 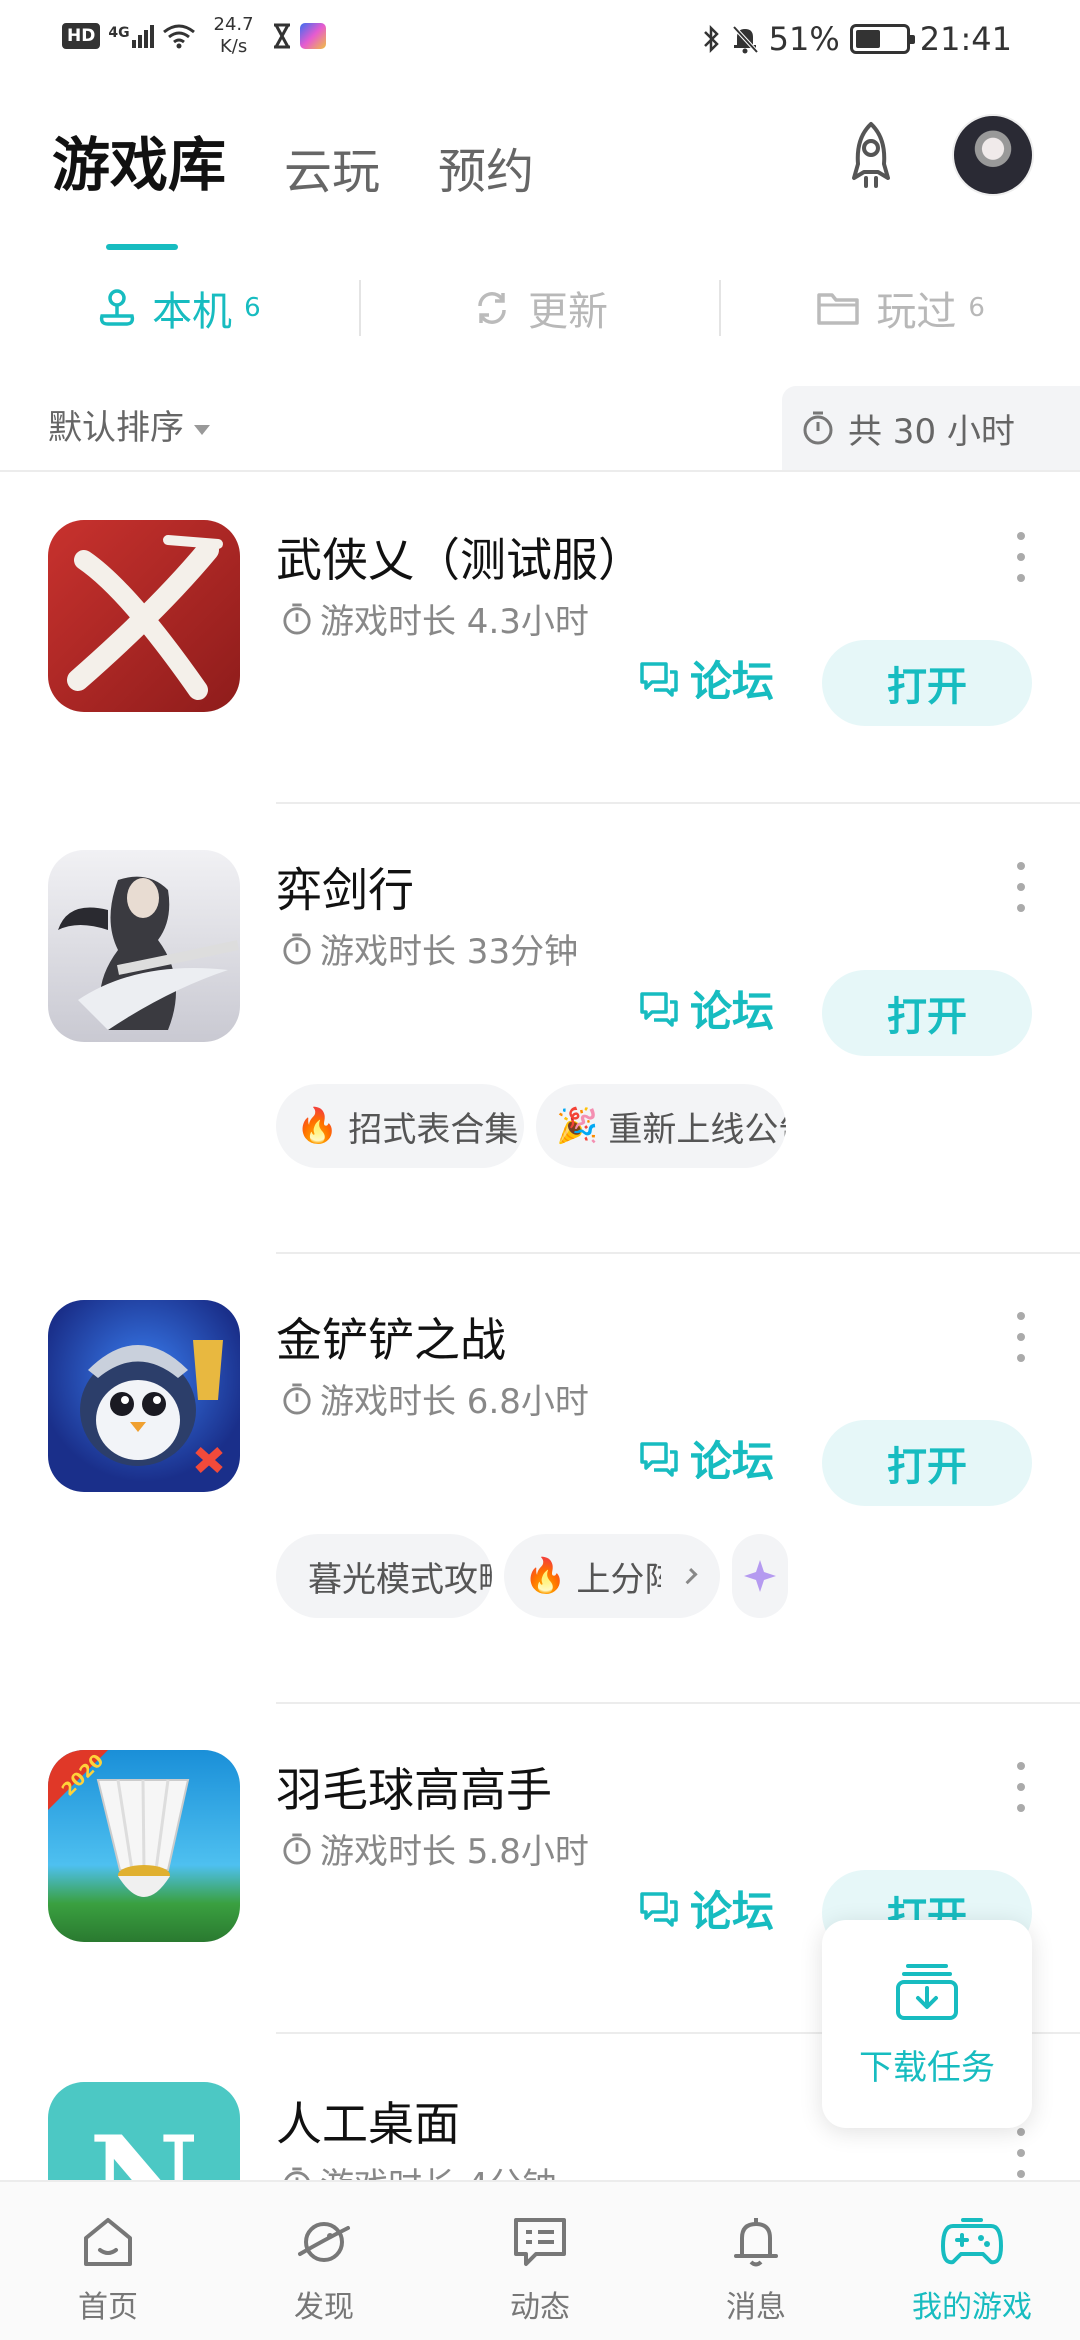 What do you see at coordinates (345, 890) in the screenshot?
I see `game-name: 弈剑行` at bounding box center [345, 890].